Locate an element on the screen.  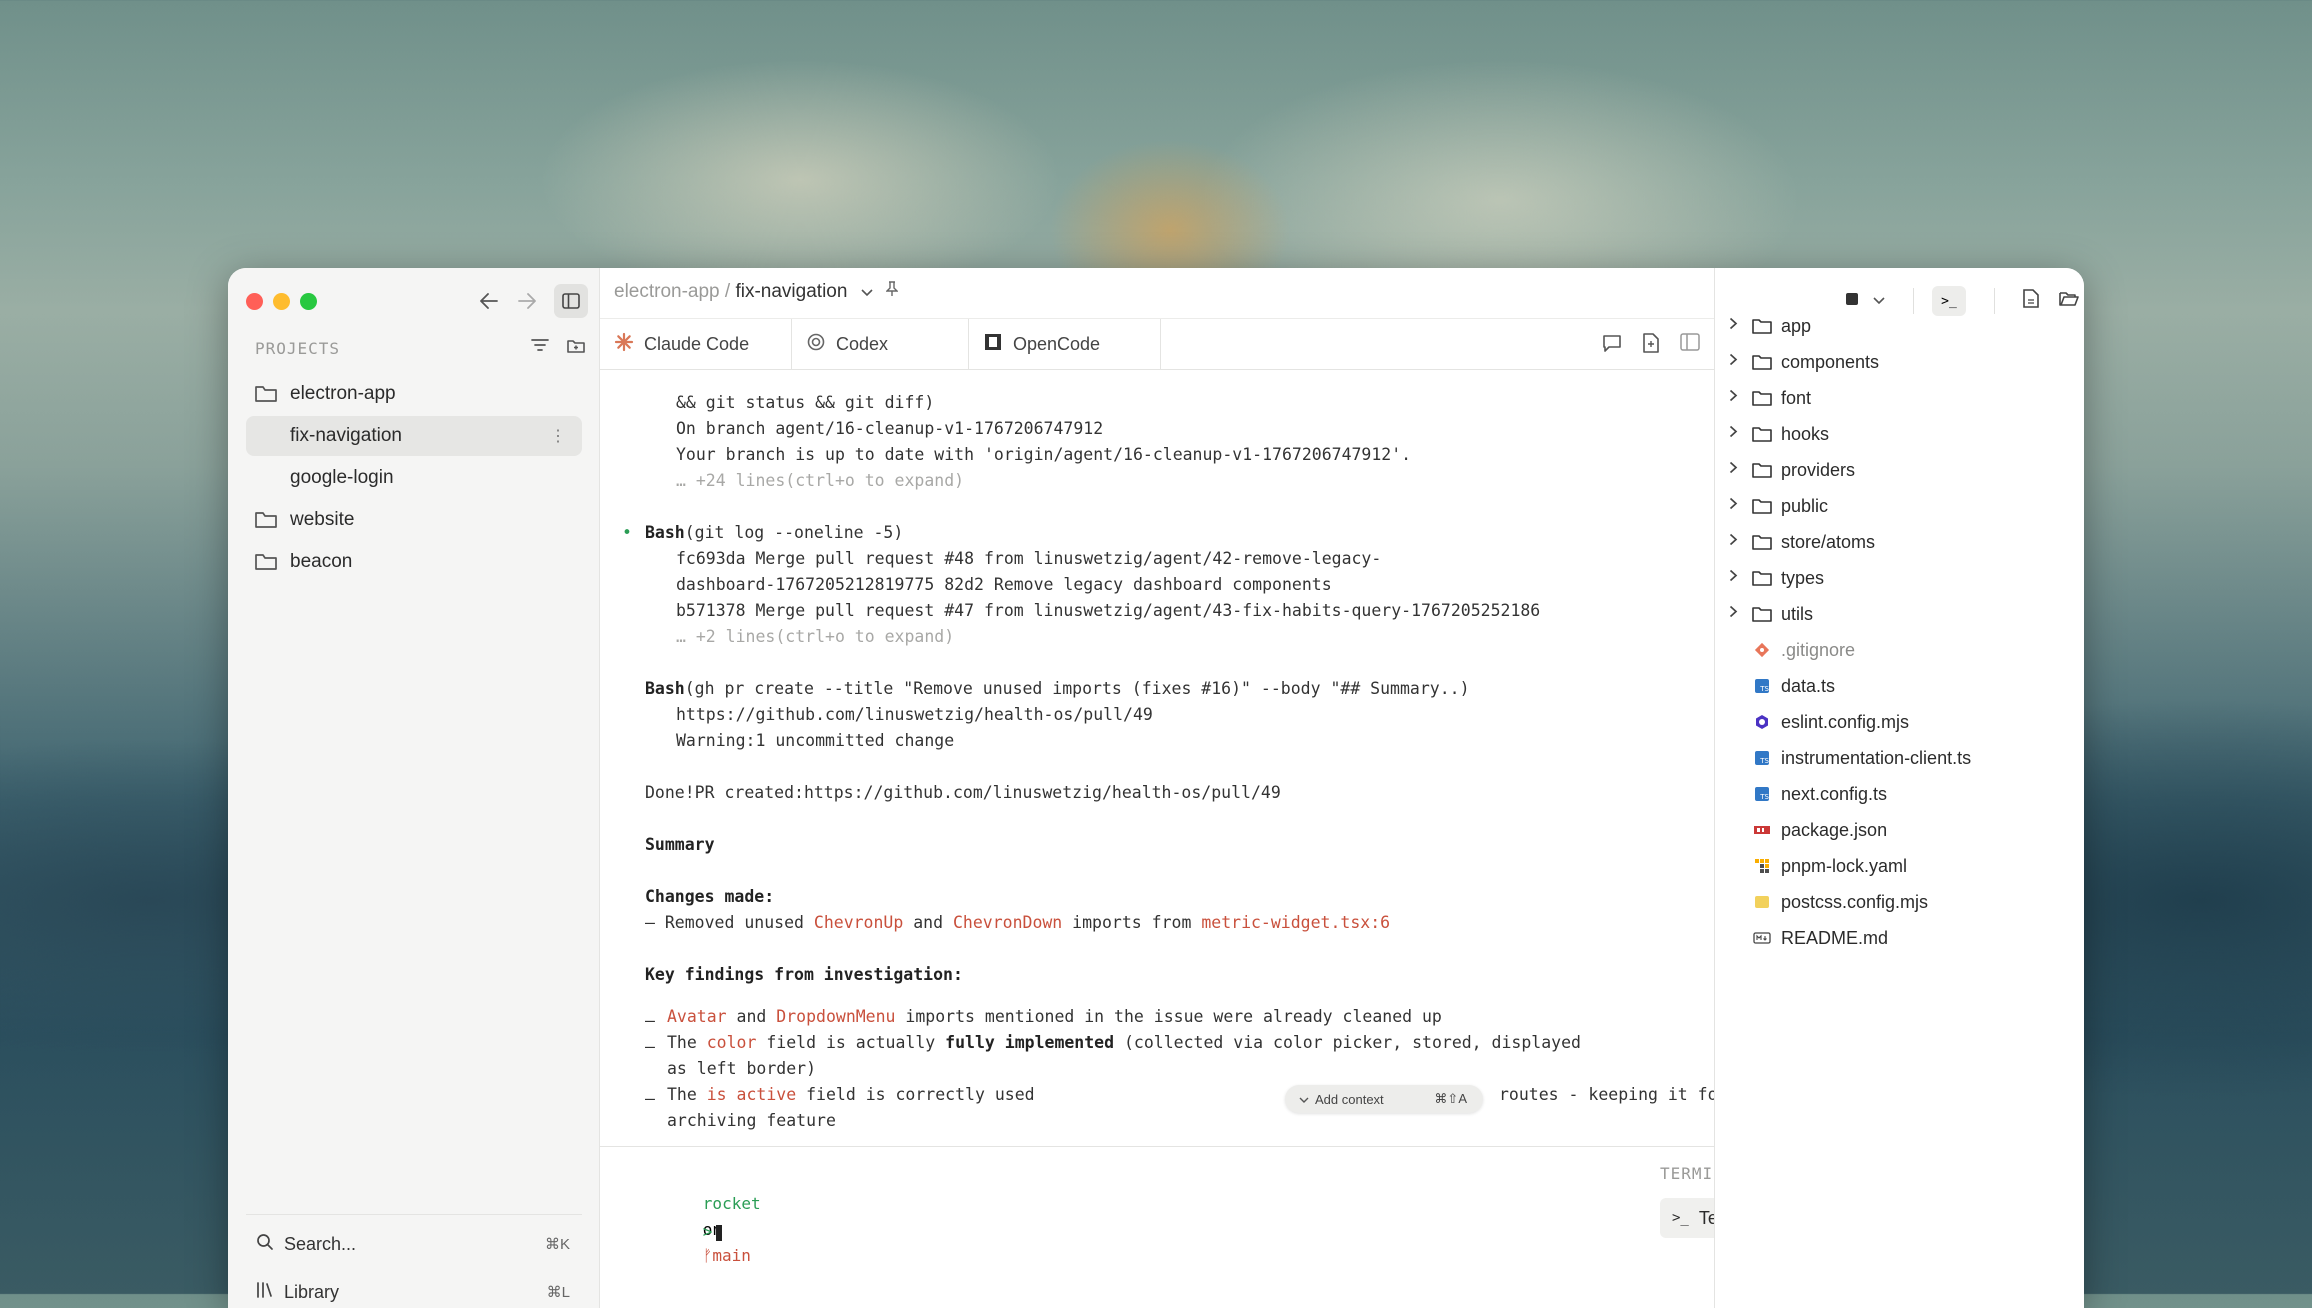
file-row: TS instrumentation-client.ts is located at coordinates (1850, 758).